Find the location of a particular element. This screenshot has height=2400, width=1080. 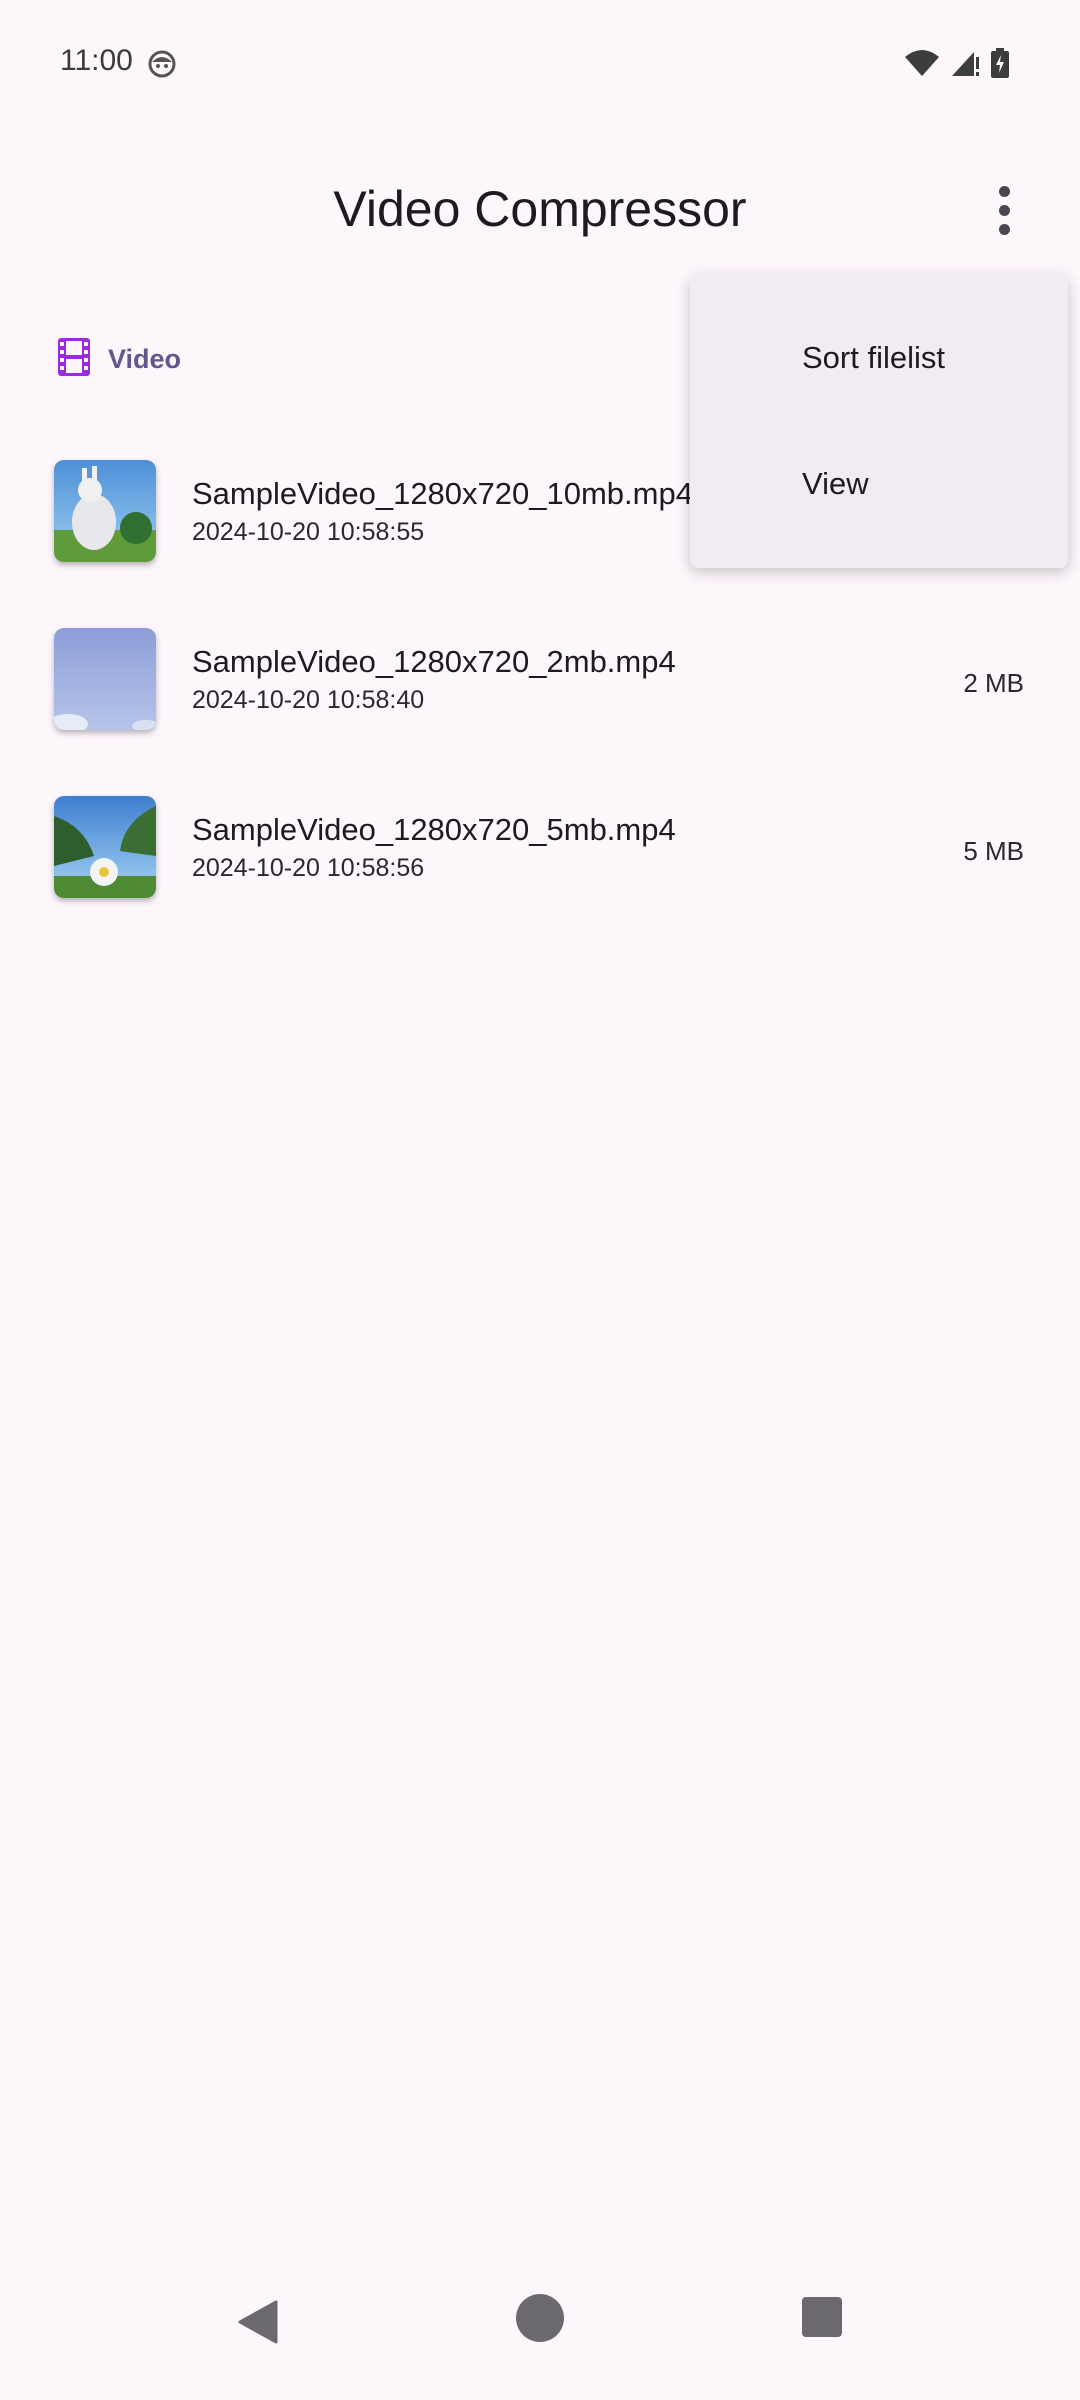

app-title: Video Compressor is located at coordinates (540, 209).